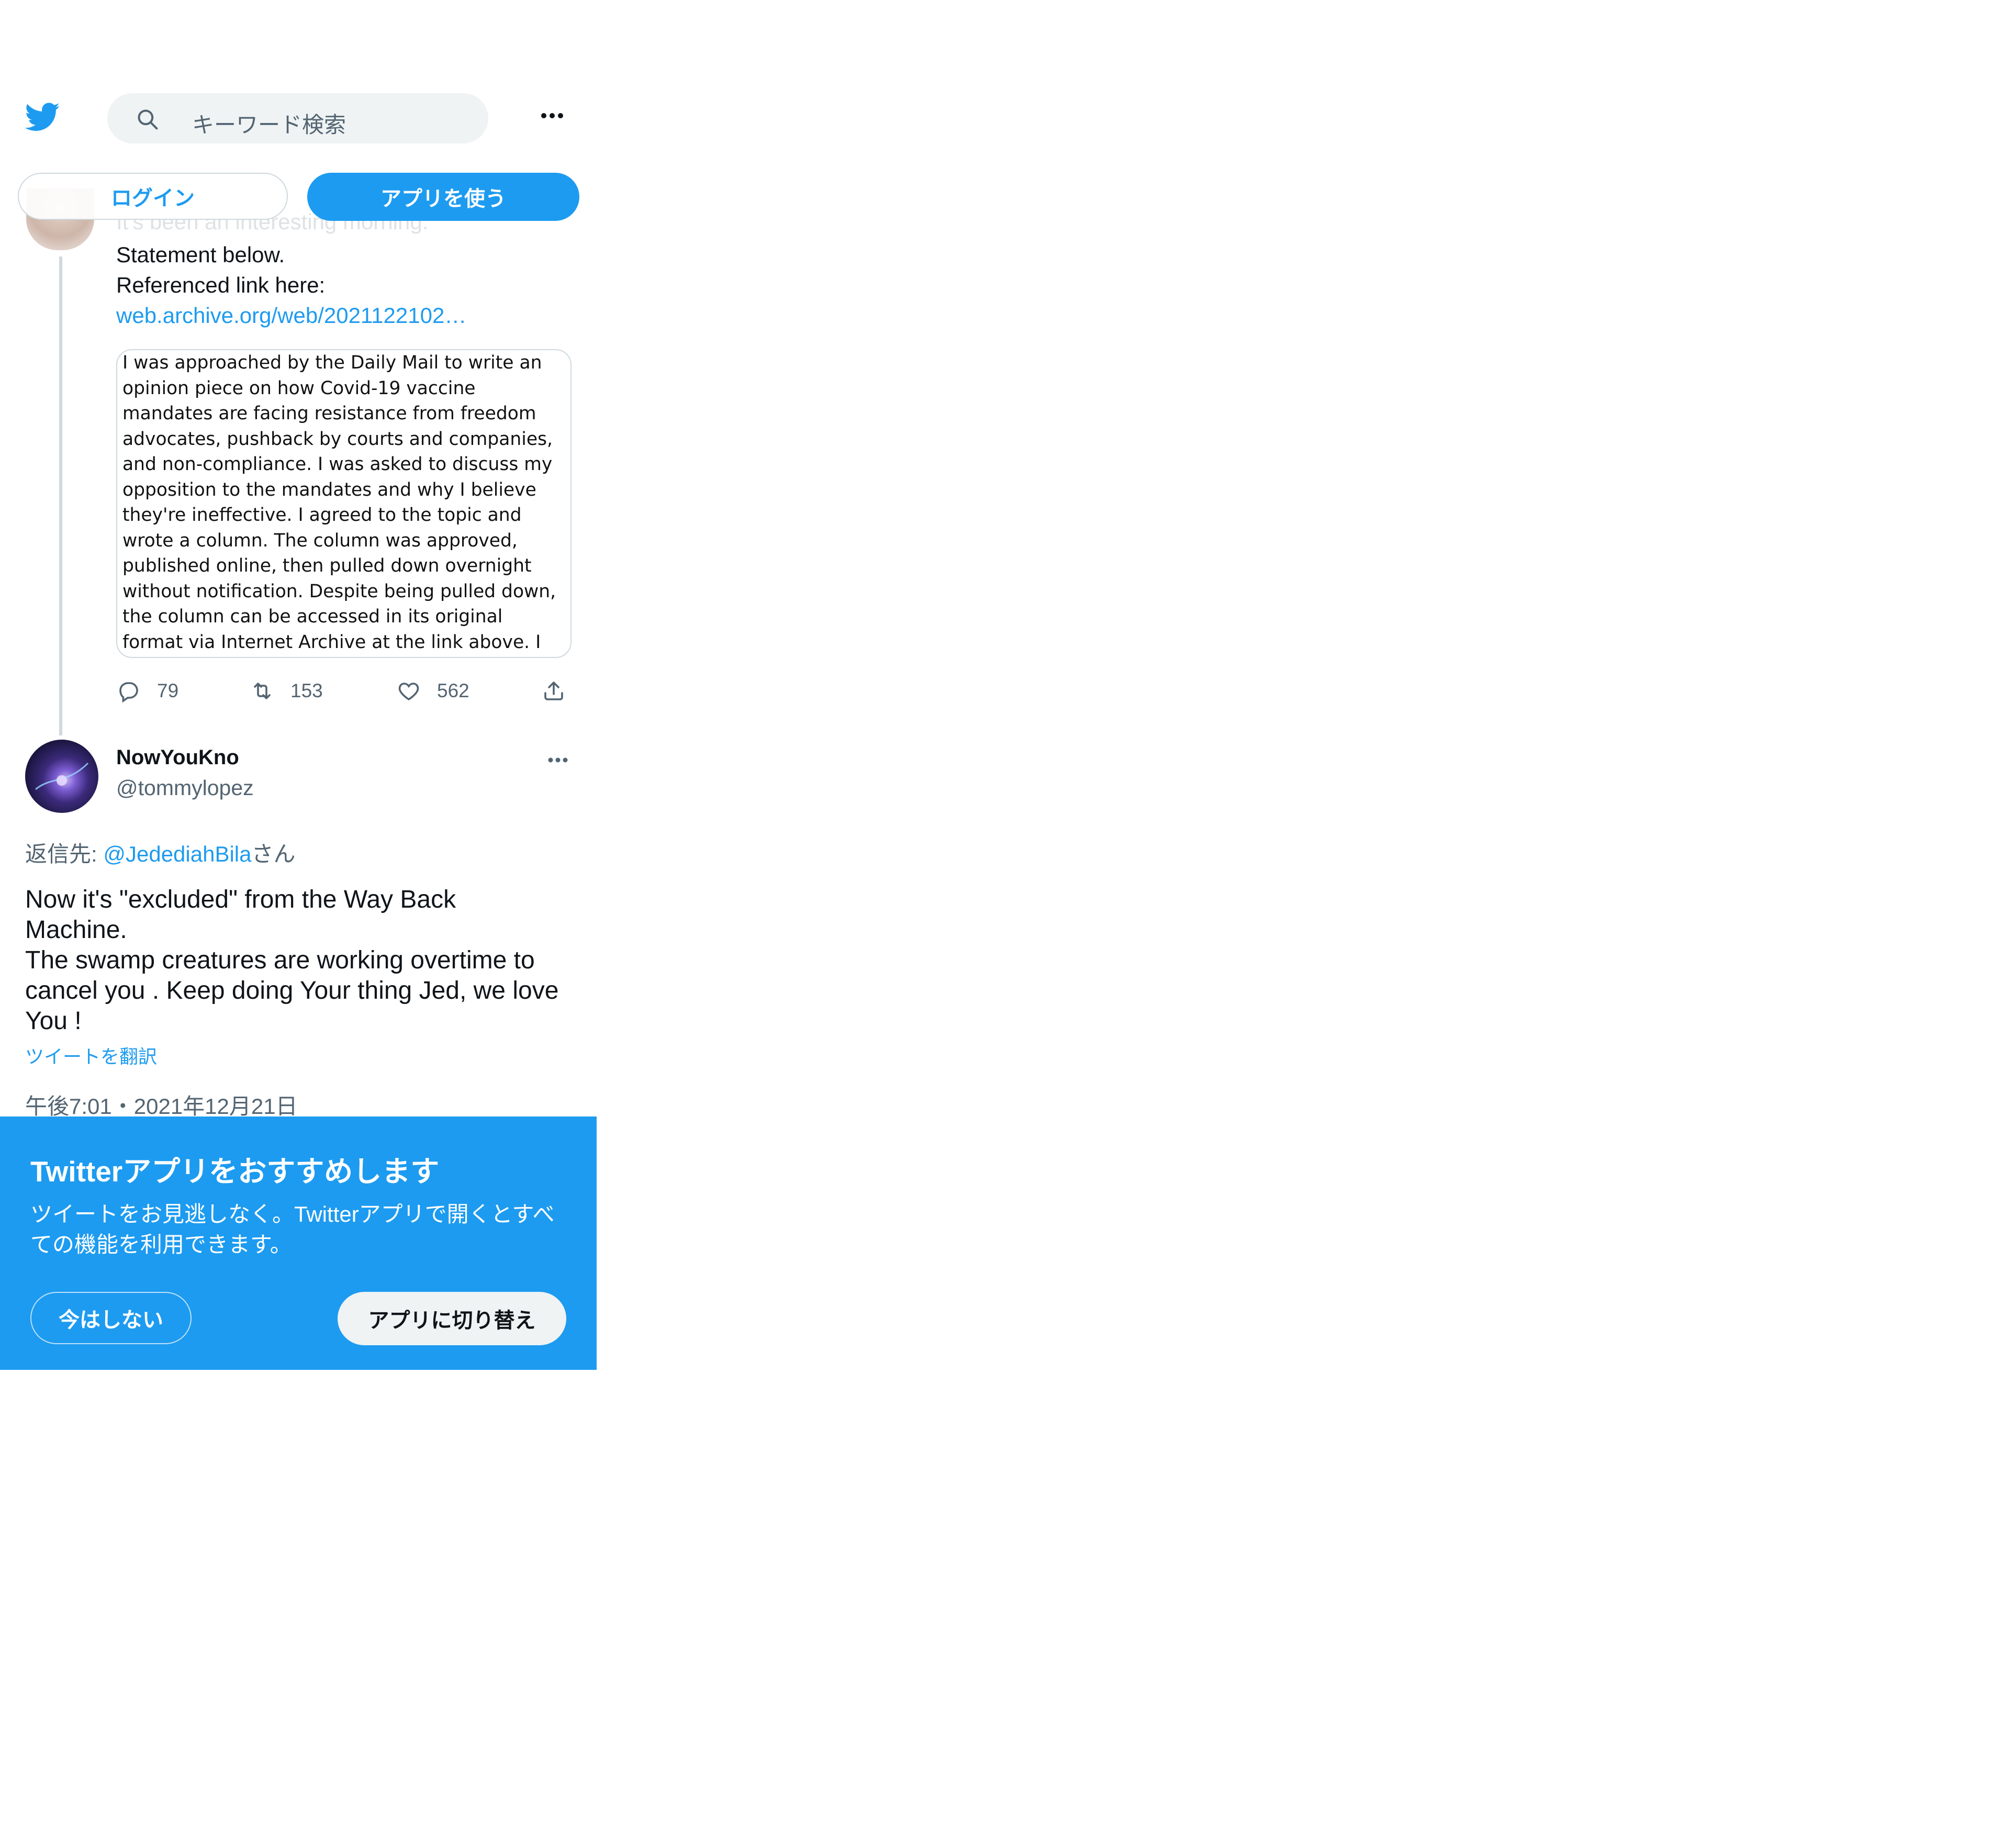 This screenshot has width=2016, height=1831. What do you see at coordinates (111, 1318) in the screenshot?
I see `not-now-button: 今はしない` at bounding box center [111, 1318].